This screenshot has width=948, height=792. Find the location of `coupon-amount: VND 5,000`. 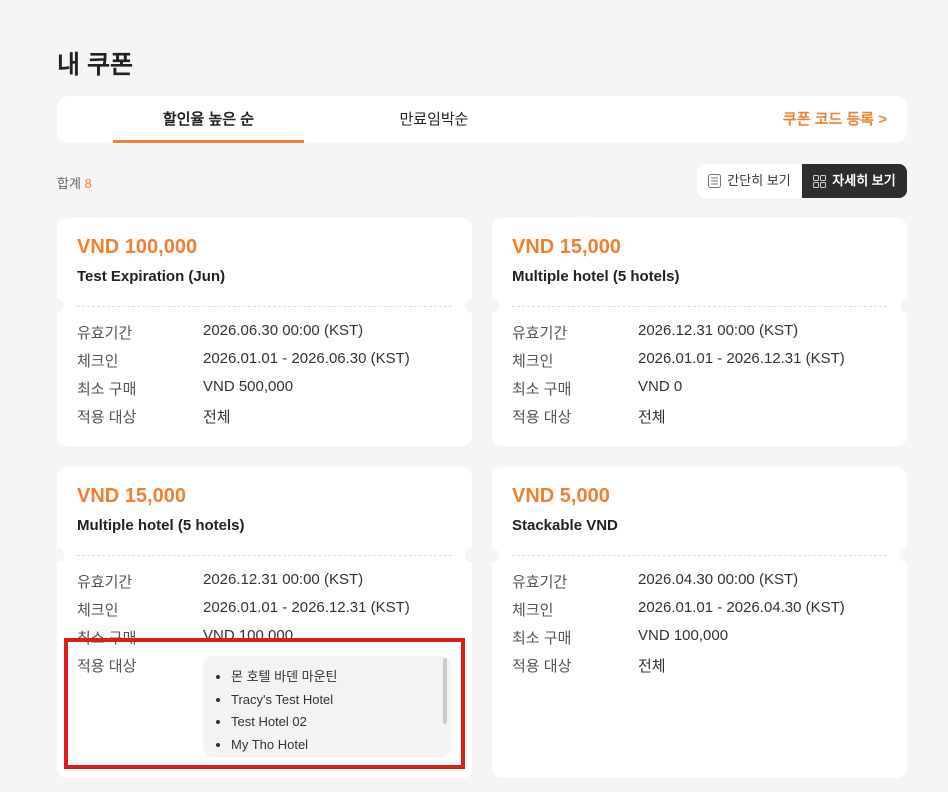

coupon-amount: VND 5,000 is located at coordinates (561, 496).